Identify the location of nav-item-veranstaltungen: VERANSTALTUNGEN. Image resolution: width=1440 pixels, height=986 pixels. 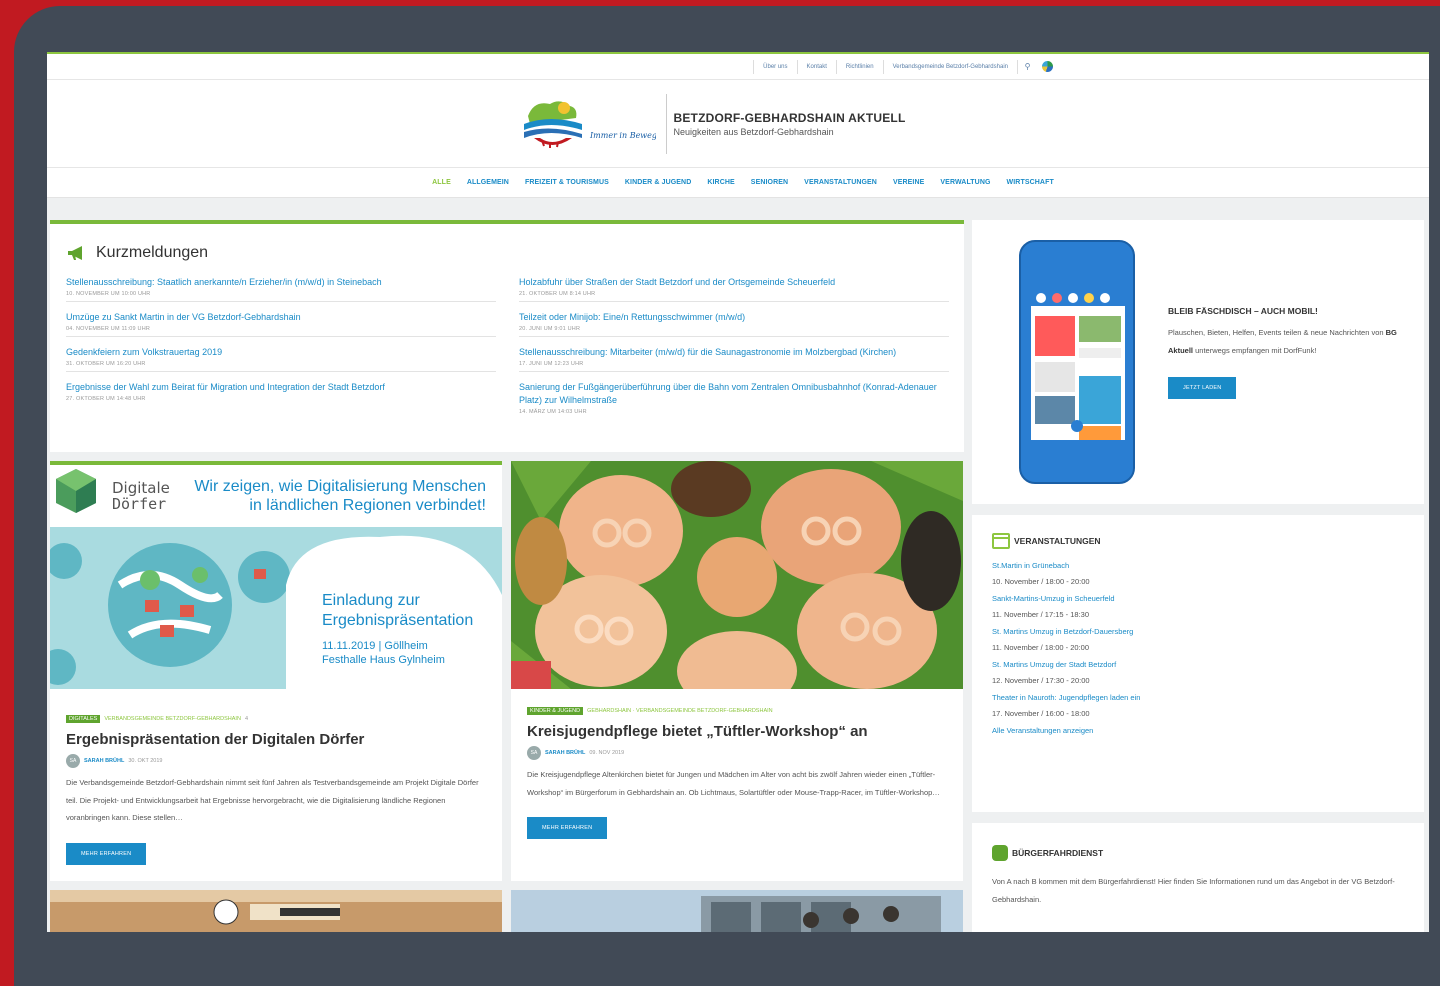
(840, 182).